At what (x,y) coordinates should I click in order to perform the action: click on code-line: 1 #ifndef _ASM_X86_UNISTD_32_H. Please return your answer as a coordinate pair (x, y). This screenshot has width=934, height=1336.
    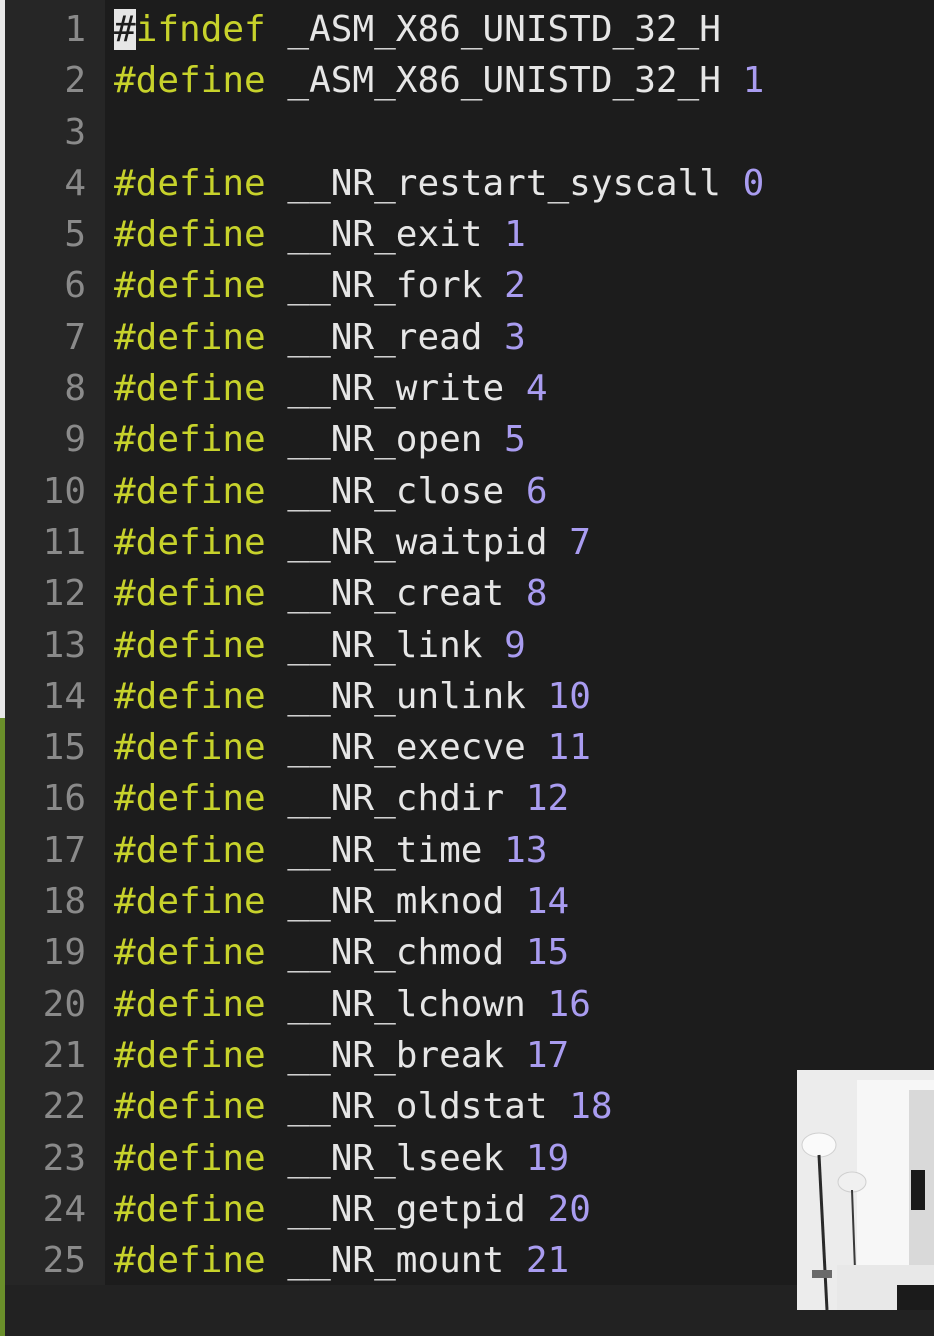
    Looking at the image, I should click on (467, 29).